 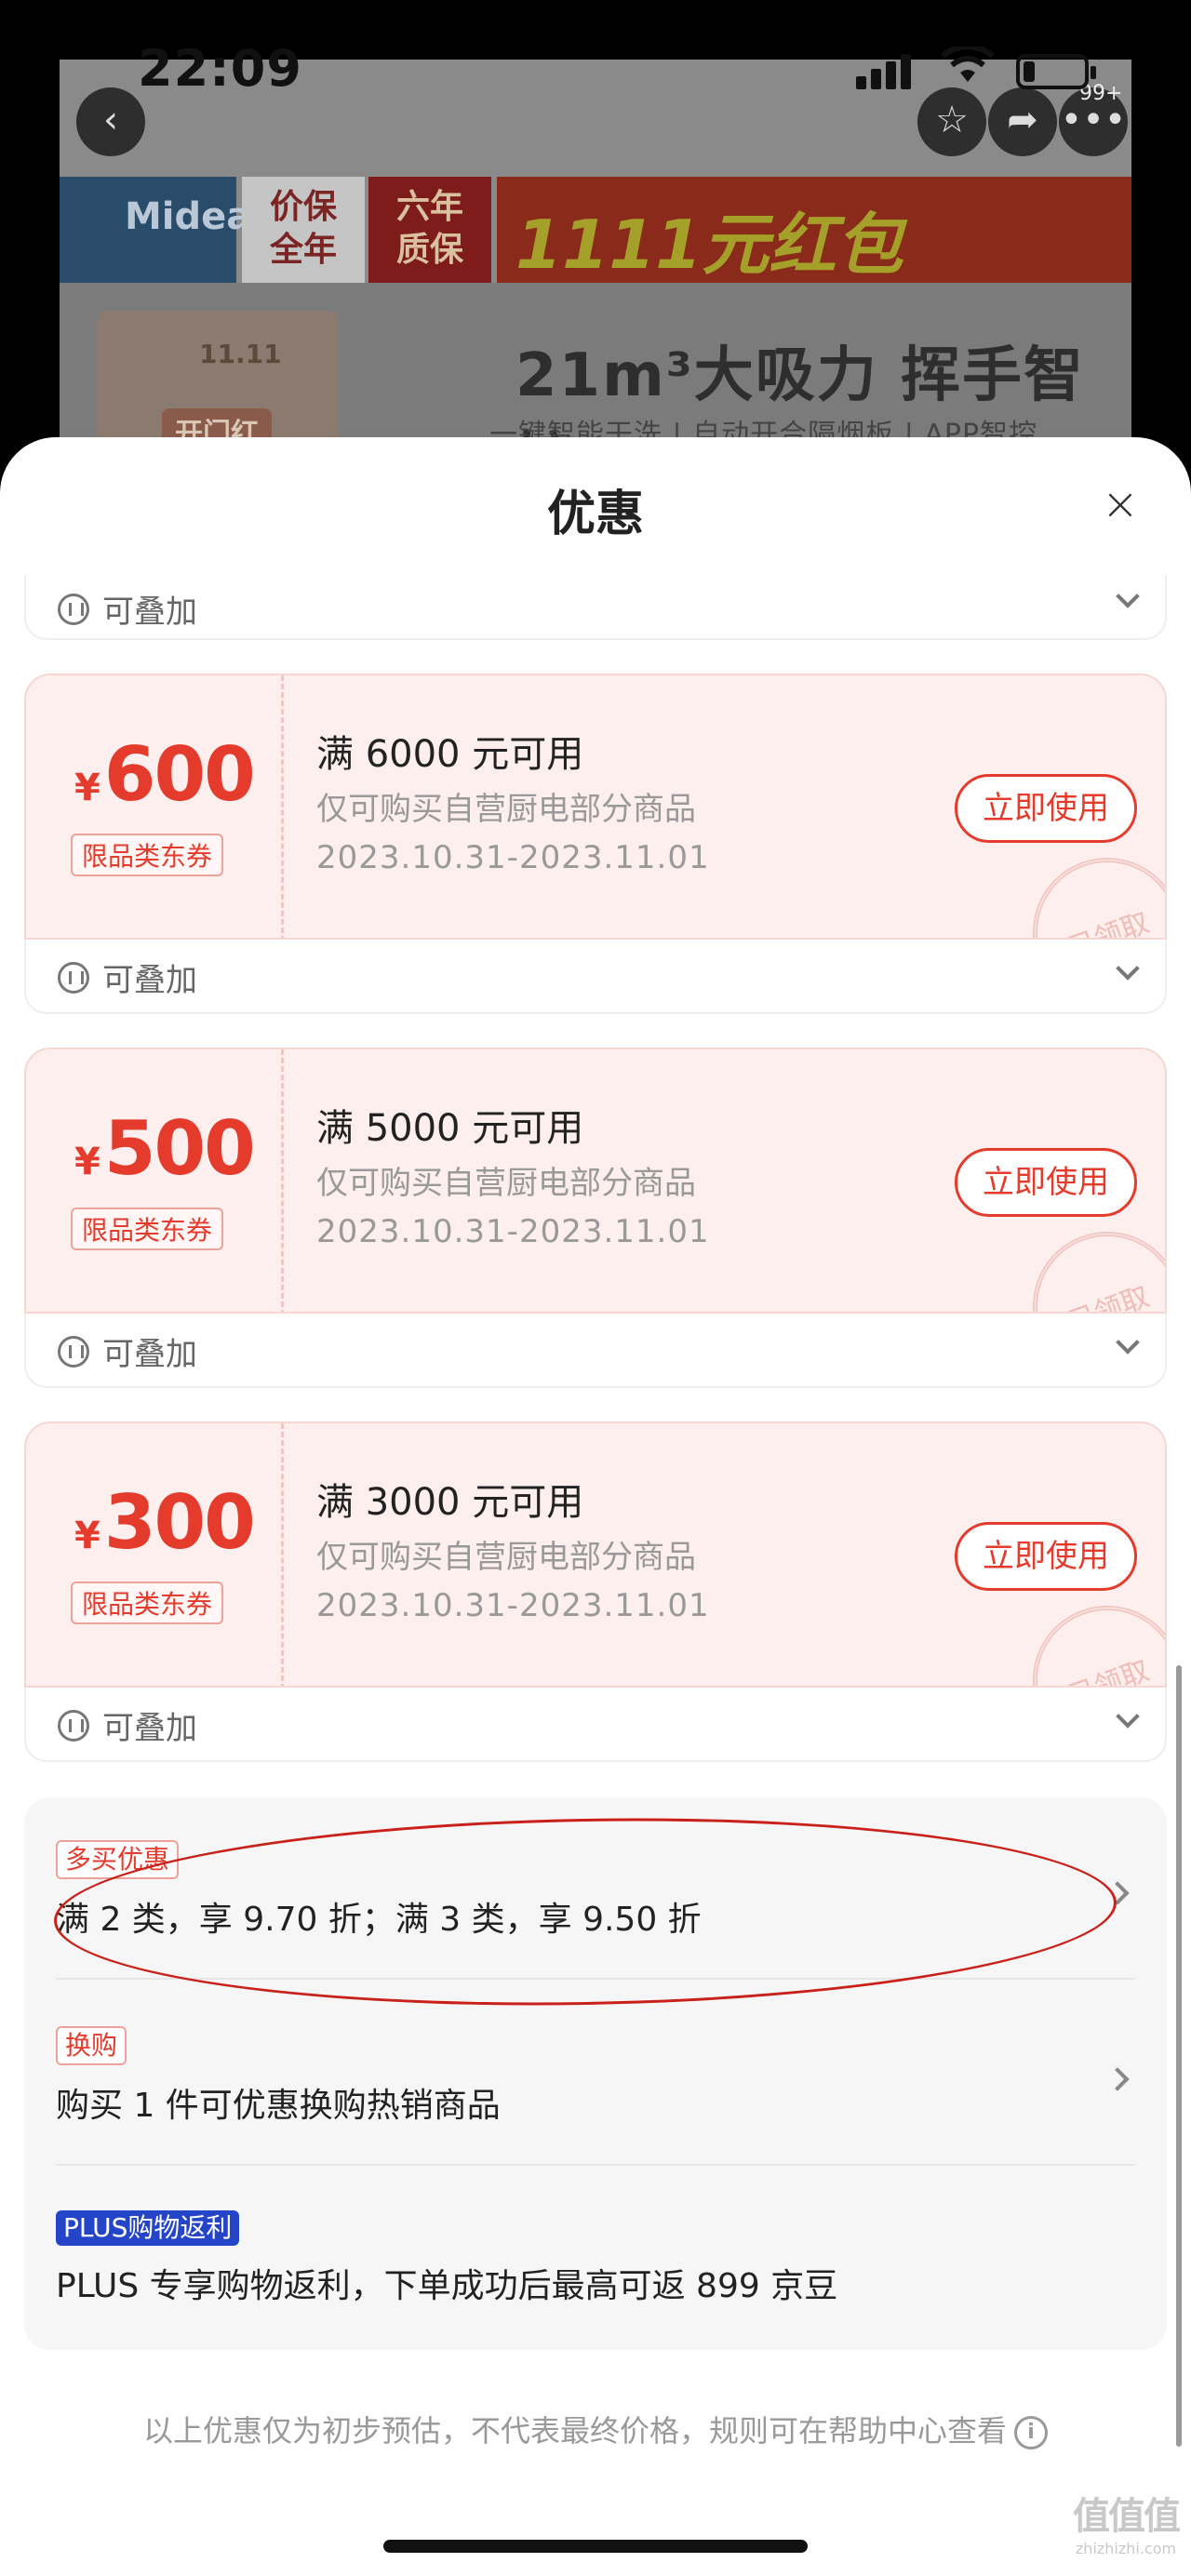 I want to click on top-banner: Midea 价保 全年 六年 质保 1111元红包, so click(x=595, y=230).